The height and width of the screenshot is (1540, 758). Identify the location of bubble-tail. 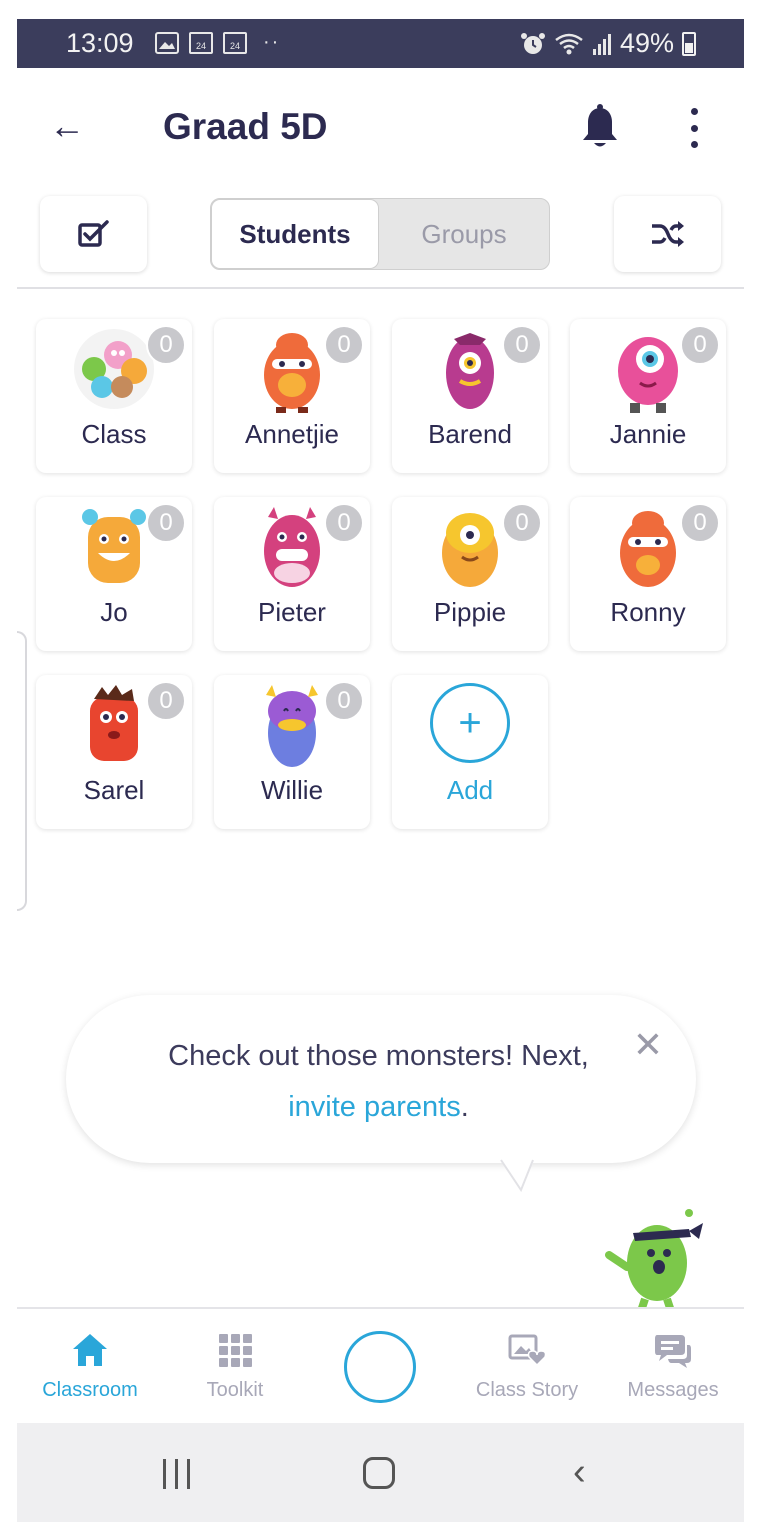
(517, 1173).